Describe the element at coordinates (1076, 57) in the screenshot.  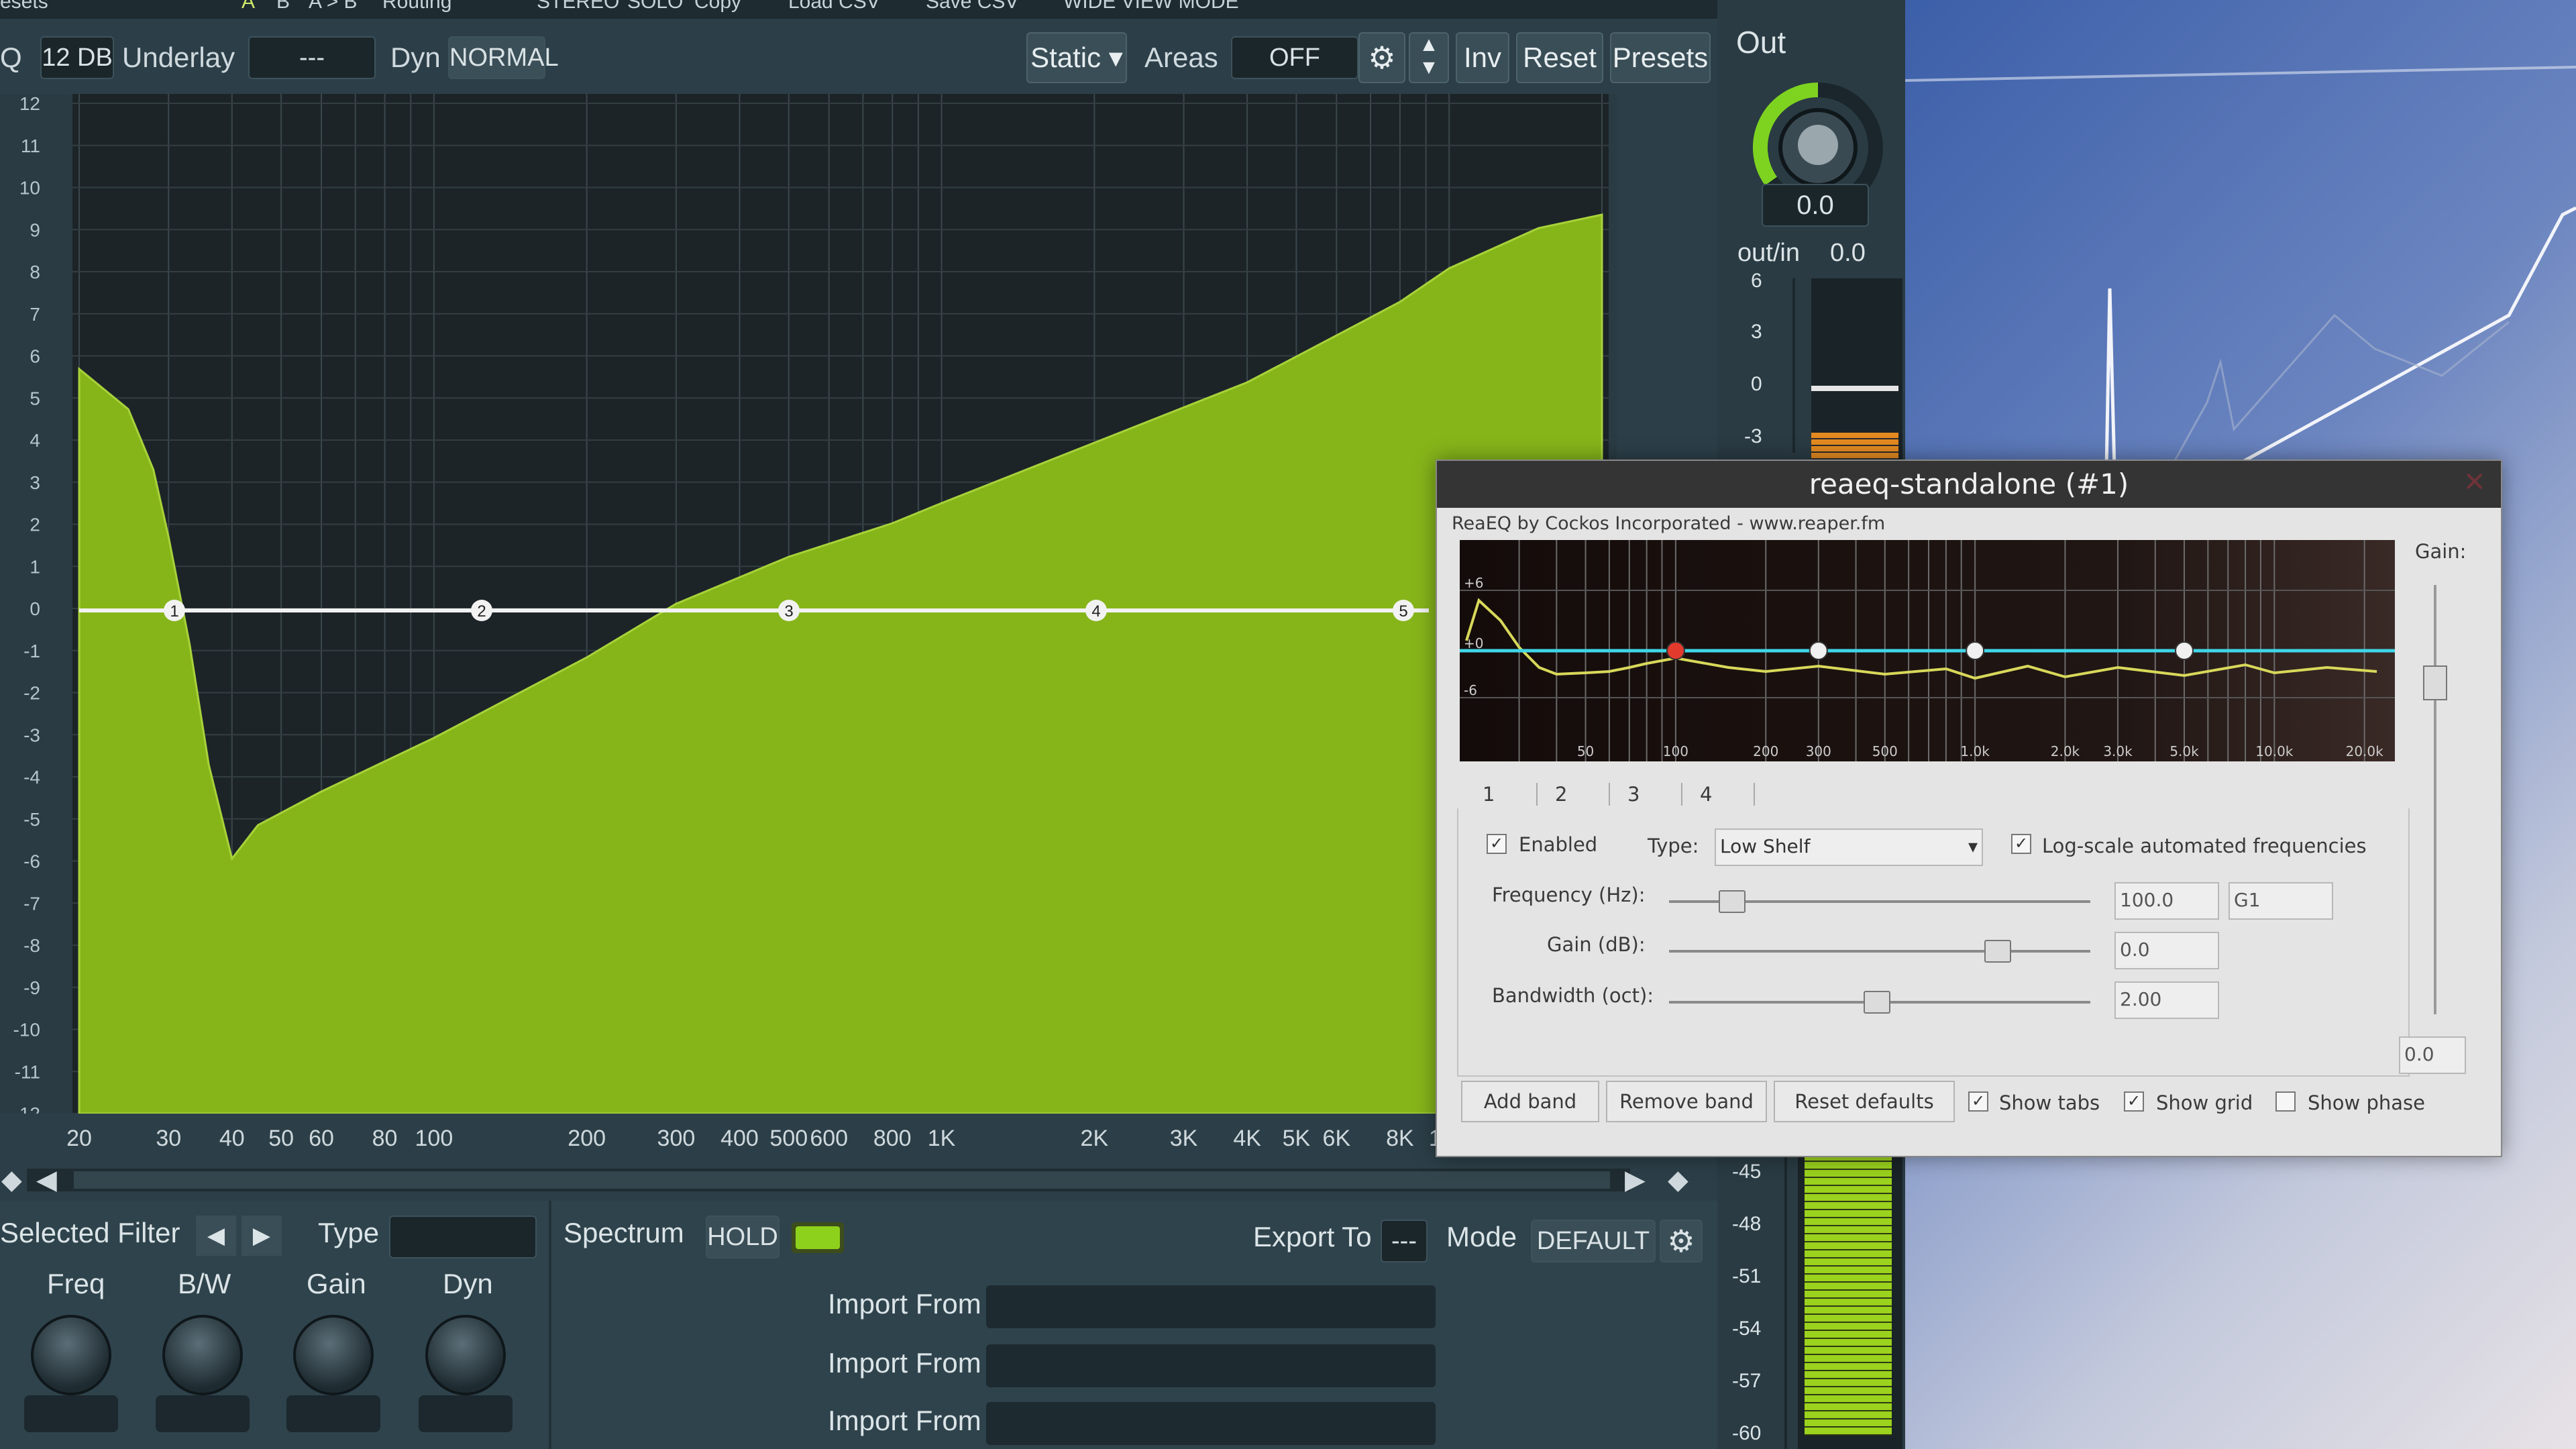
I see `static-dropdown: Static ▾` at that location.